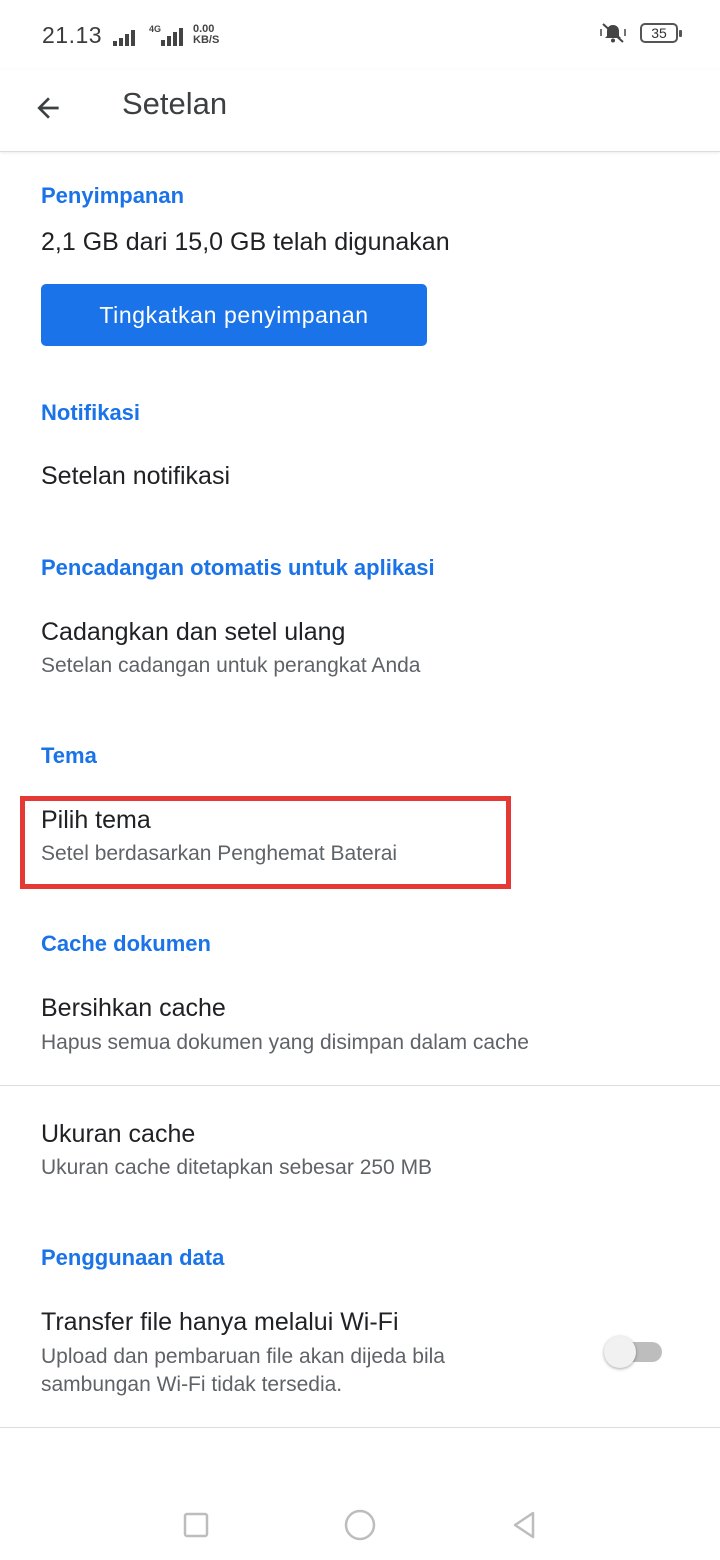 The width and height of the screenshot is (720, 1560). What do you see at coordinates (234, 315) in the screenshot?
I see `upgrade-storage-button: Tingkatkan penyimpanan` at bounding box center [234, 315].